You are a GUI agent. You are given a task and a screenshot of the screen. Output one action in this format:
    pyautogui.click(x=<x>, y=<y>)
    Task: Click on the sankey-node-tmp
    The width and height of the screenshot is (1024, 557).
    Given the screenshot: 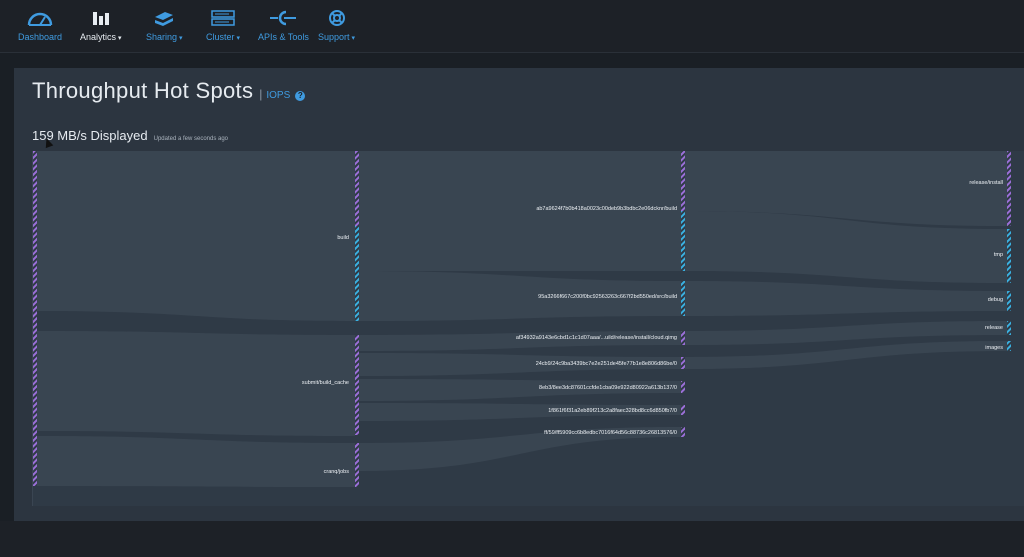 What is the action you would take?
    pyautogui.click(x=1009, y=256)
    